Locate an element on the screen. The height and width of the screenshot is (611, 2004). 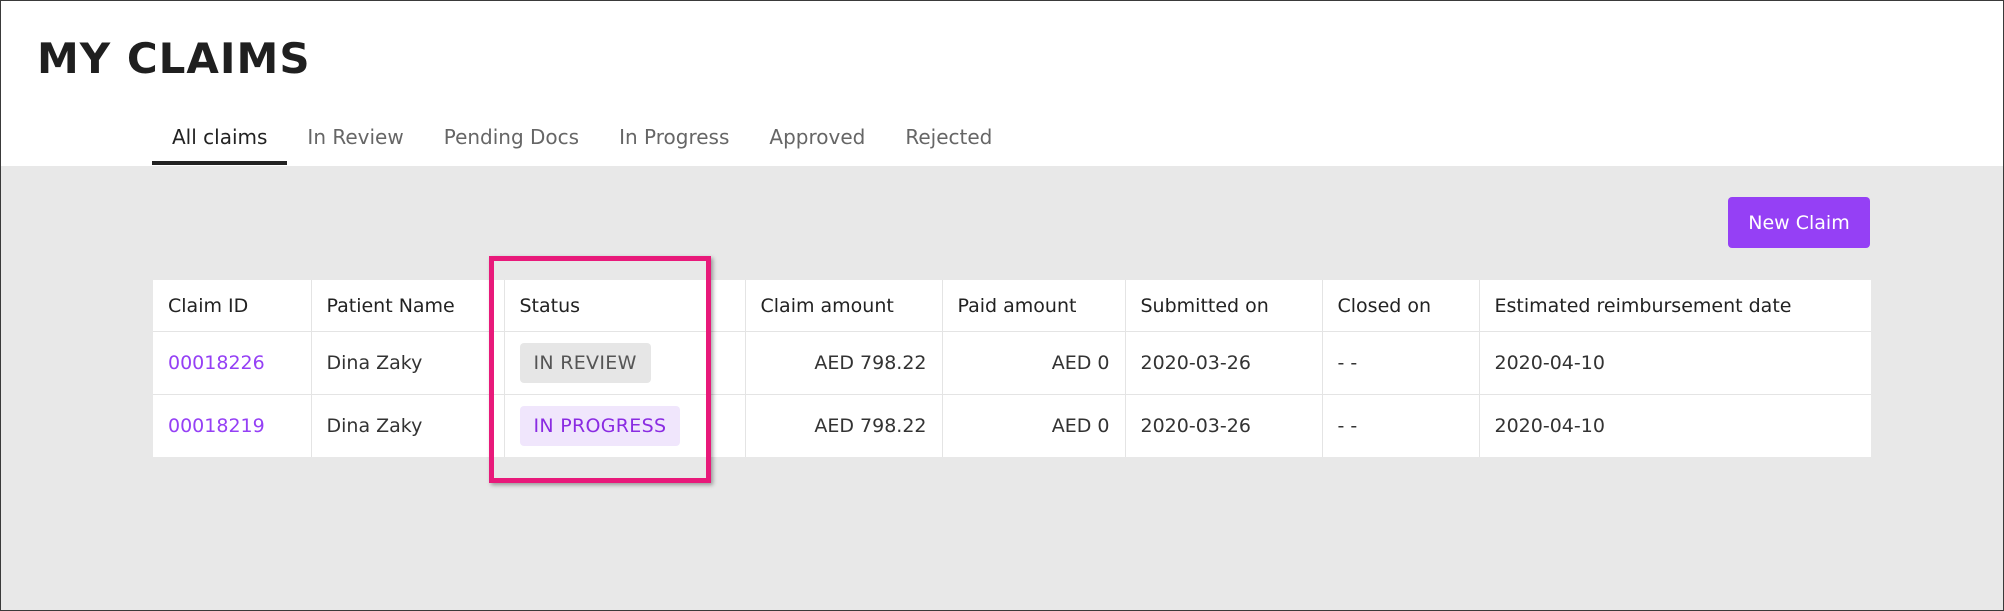
tab-all-claims: All claims is located at coordinates (220, 139).